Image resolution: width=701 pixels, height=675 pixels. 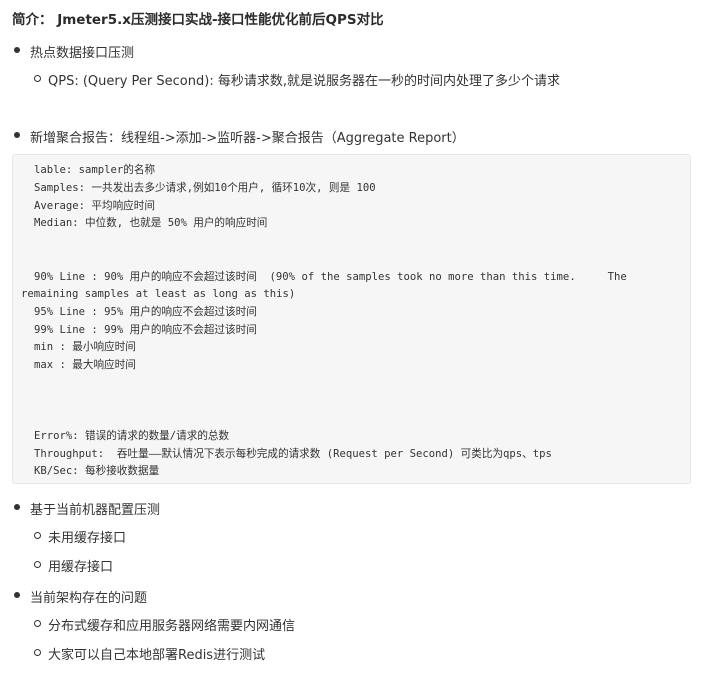 What do you see at coordinates (94, 206) in the screenshot?
I see `code-line: Average: 平均响应时间` at bounding box center [94, 206].